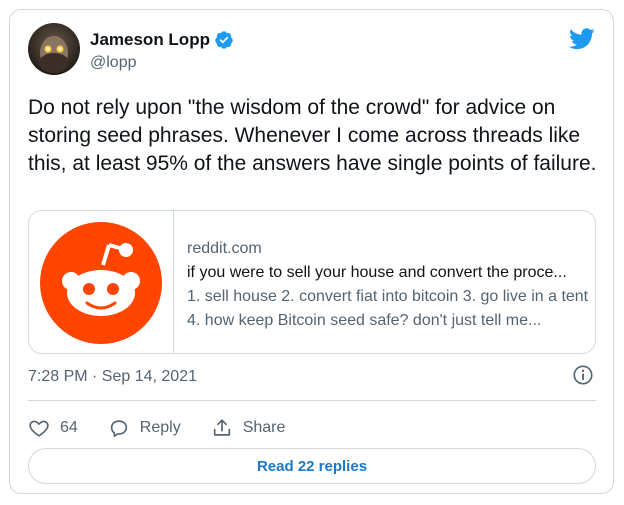 Image resolution: width=624 pixels, height=505 pixels. I want to click on action-bar: 64 Reply Share, so click(171, 428).